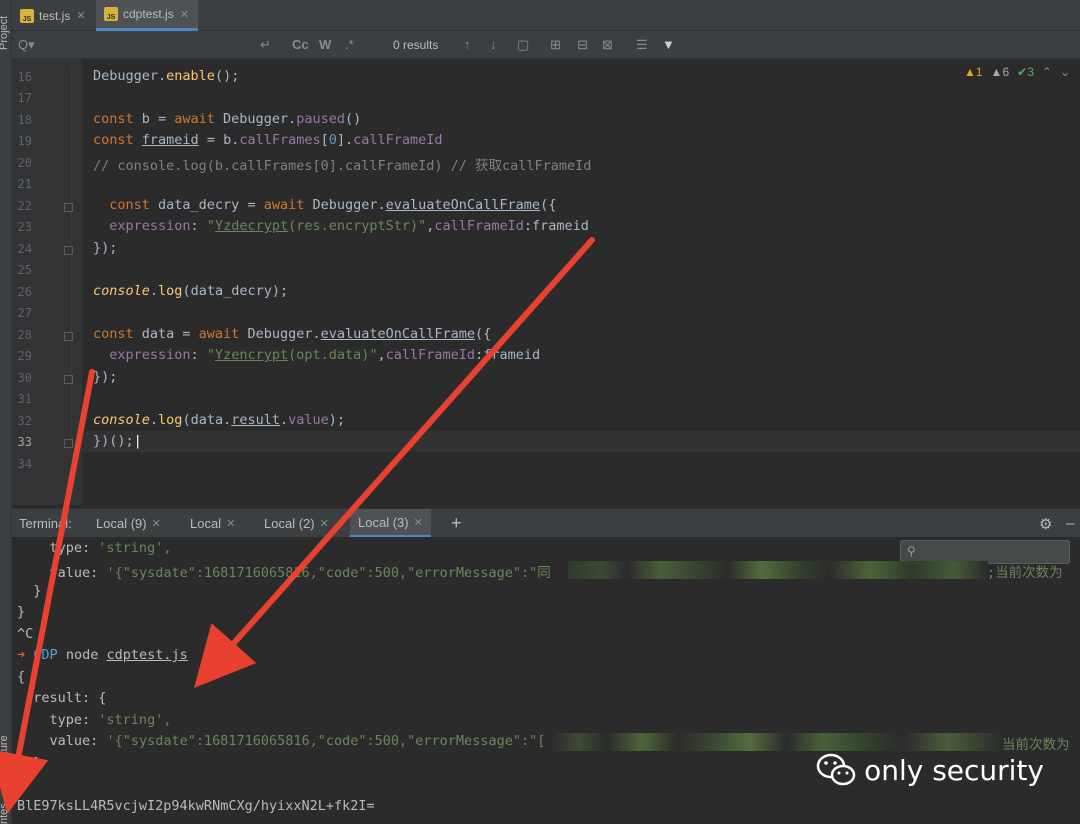 This screenshot has height=824, width=1080. Describe the element at coordinates (24, 184) in the screenshot. I see `line-number: 21` at that location.